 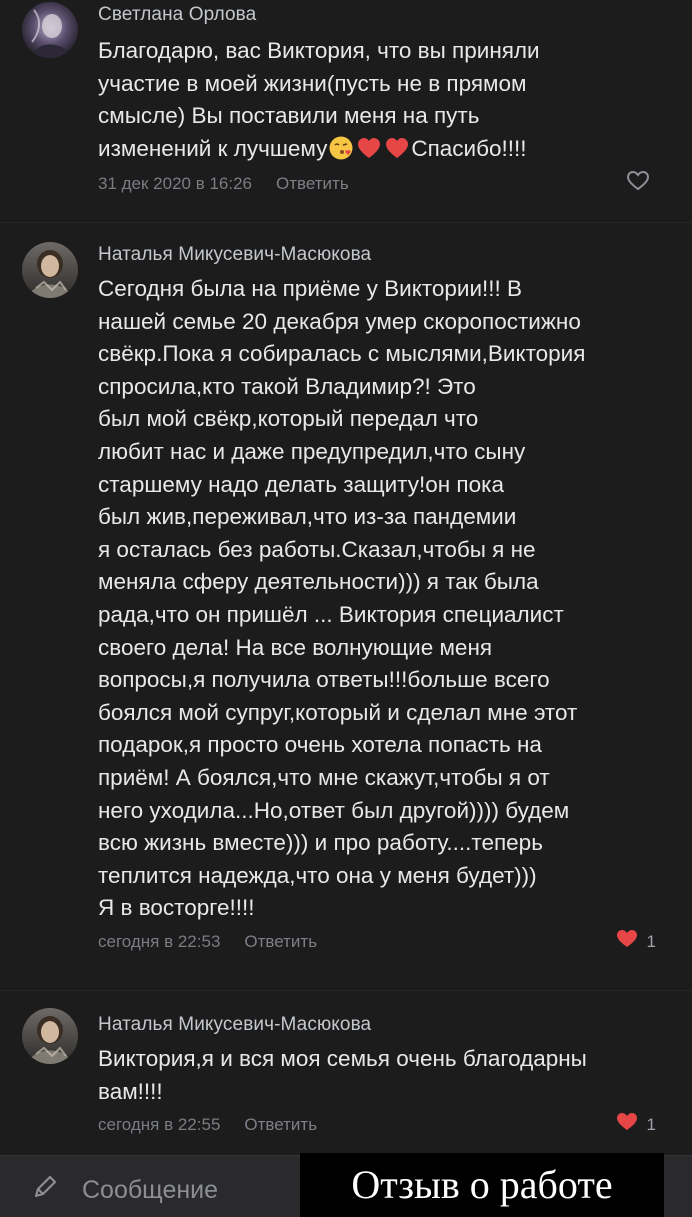 I want to click on message-placeholder: Сообщение, so click(x=150, y=1190).